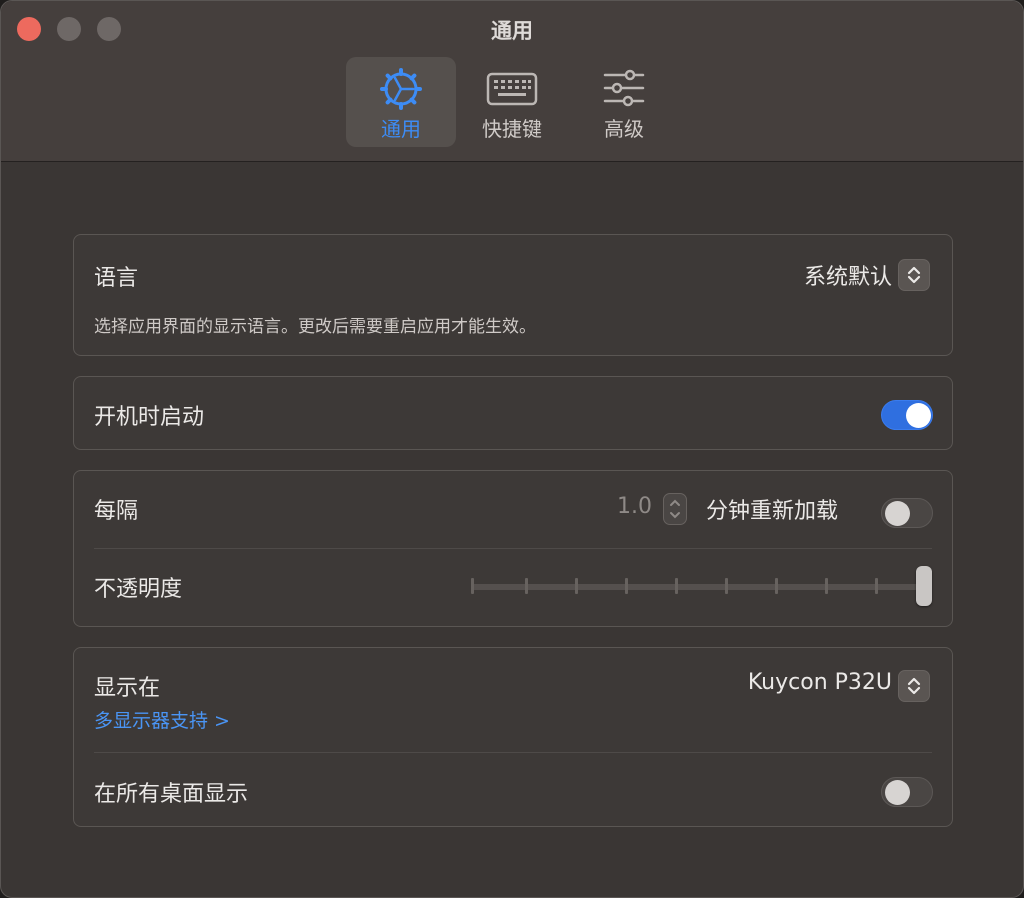 The height and width of the screenshot is (898, 1024). What do you see at coordinates (820, 682) in the screenshot?
I see `display-value: Kuycon P32U` at bounding box center [820, 682].